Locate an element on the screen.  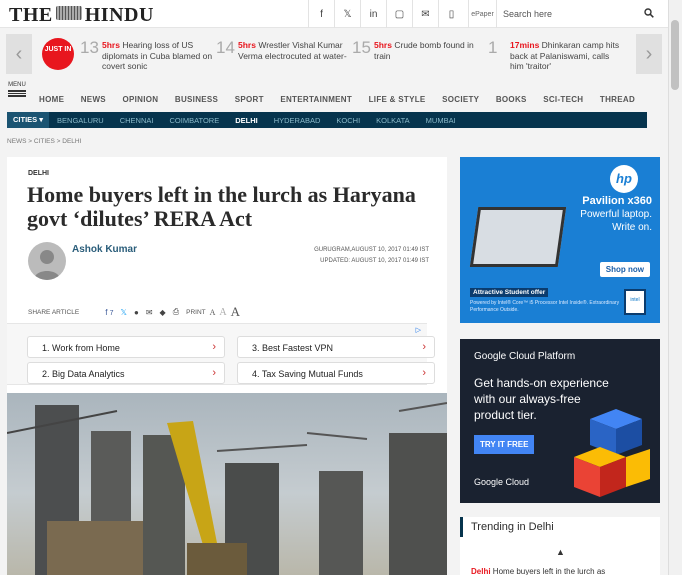
student-offer-label: Attractive Student offer is located at coordinates (509, 292).